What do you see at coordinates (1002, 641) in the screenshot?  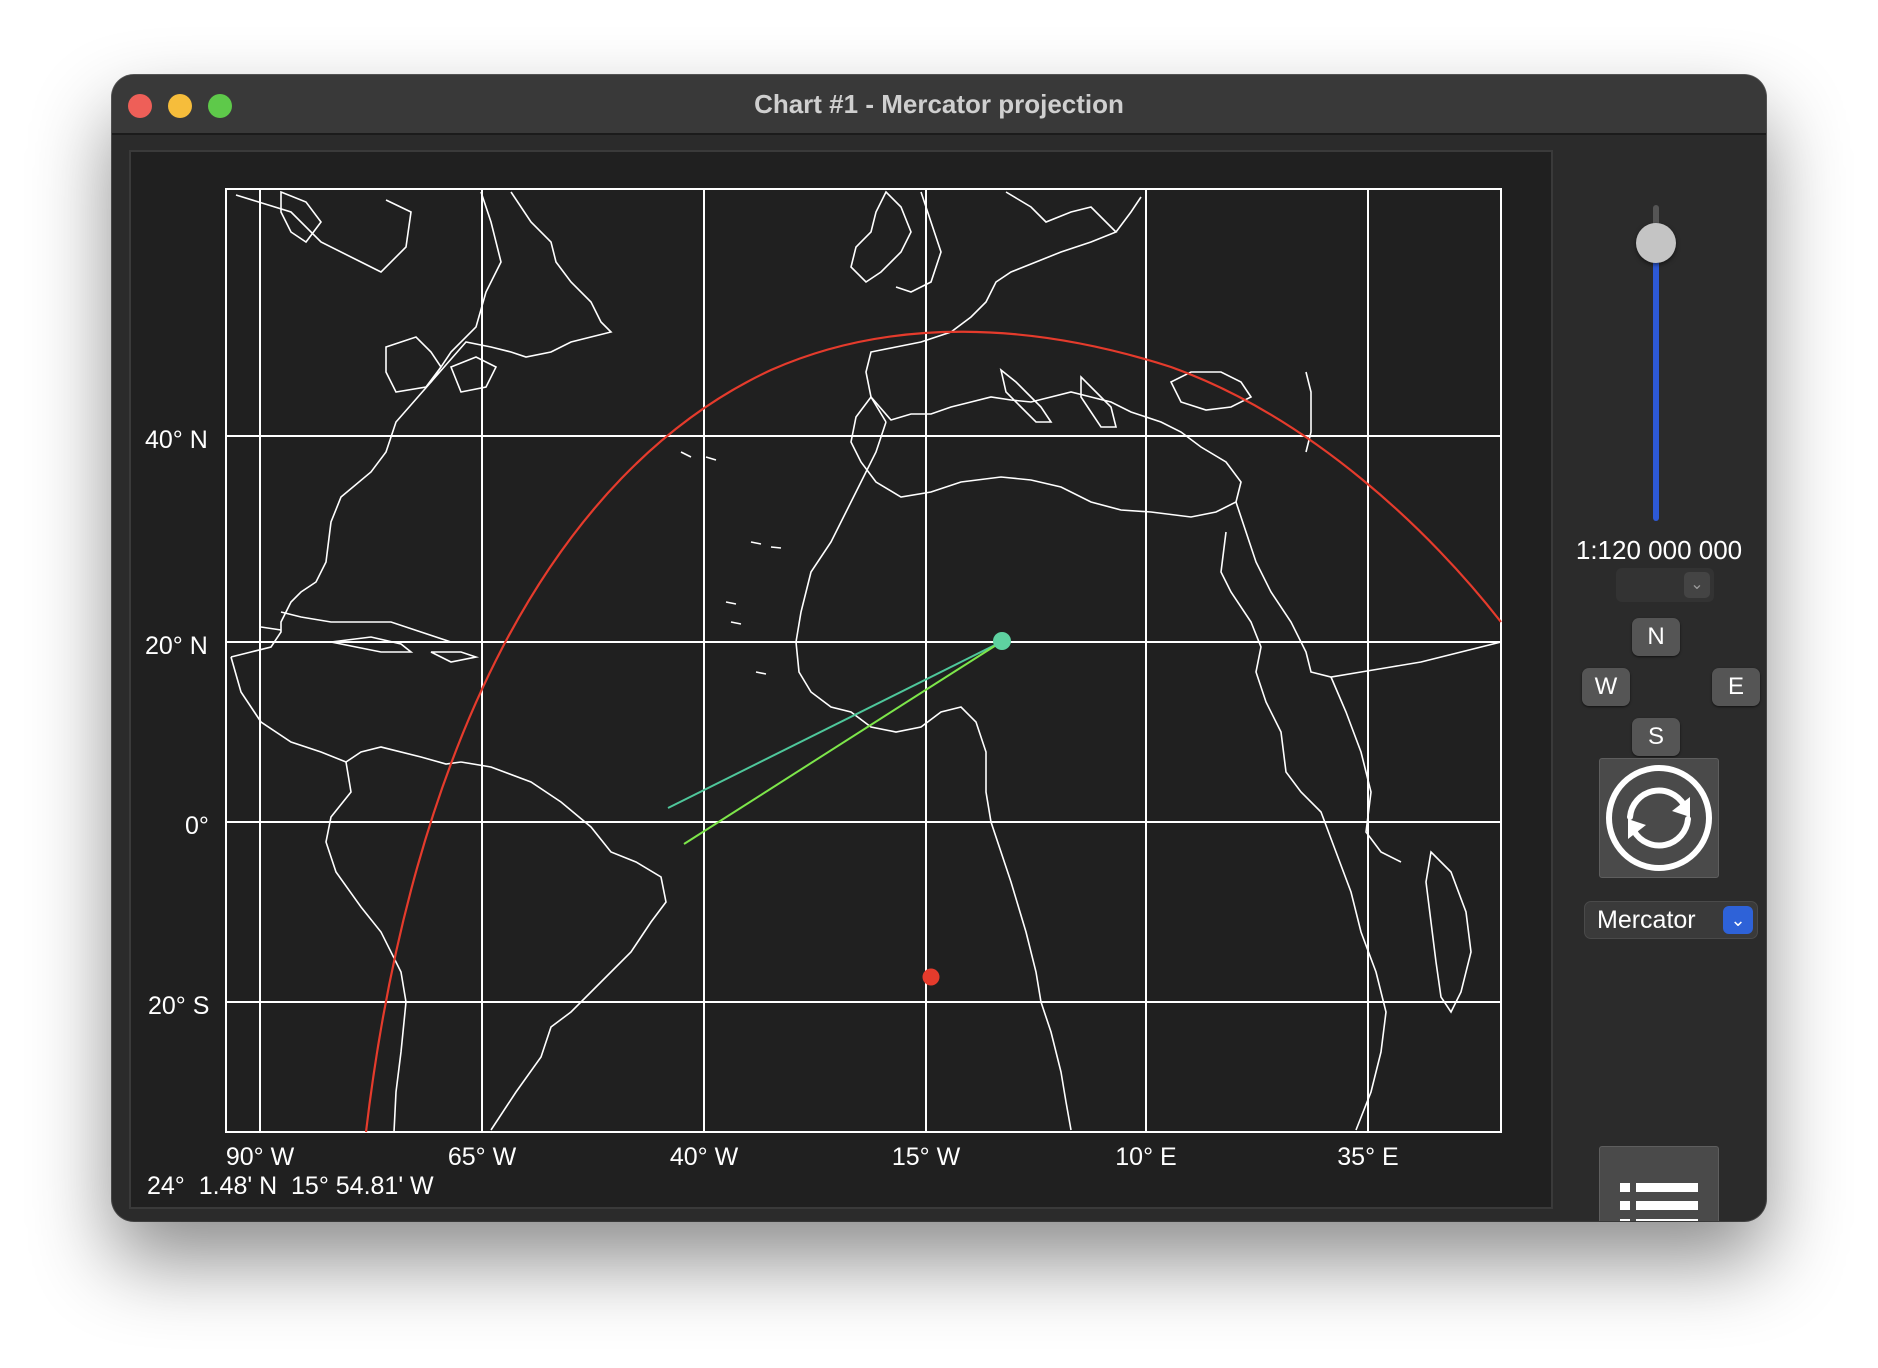 I see `teal-point-marker` at bounding box center [1002, 641].